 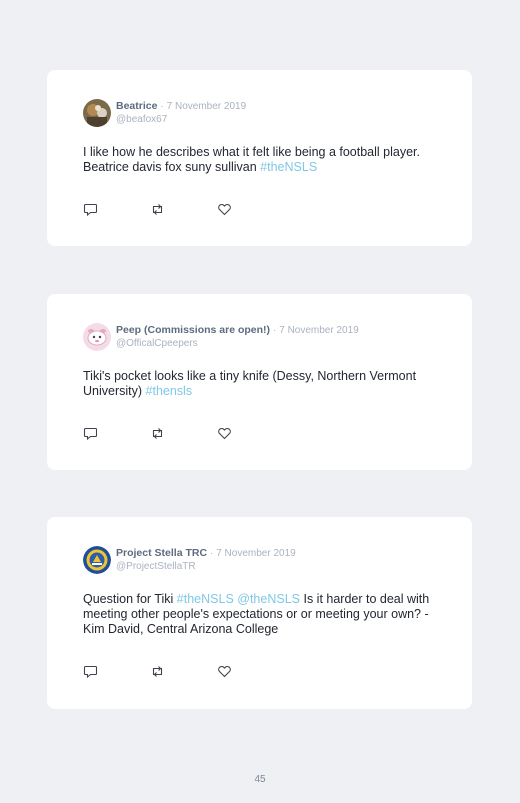 What do you see at coordinates (97, 112) in the screenshot?
I see `photo-avatar-icon` at bounding box center [97, 112].